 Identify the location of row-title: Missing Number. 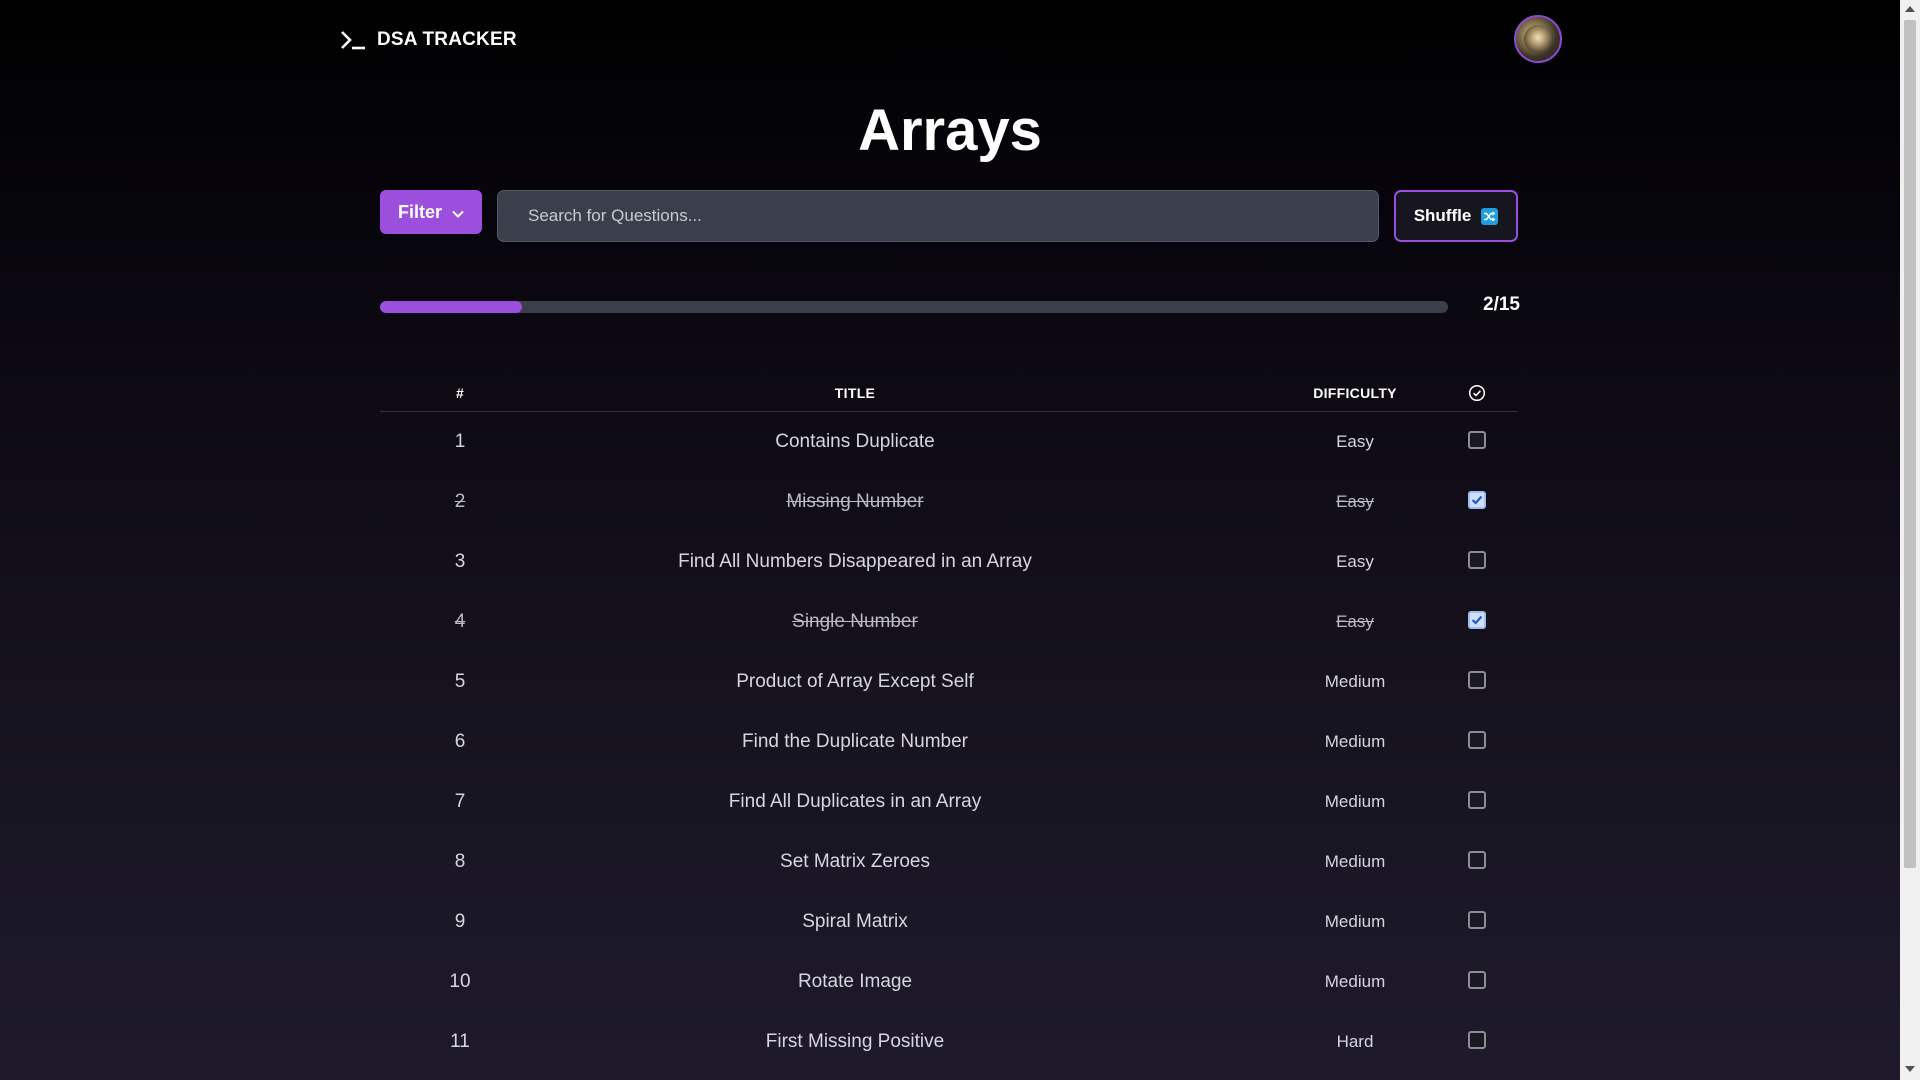
(855, 502).